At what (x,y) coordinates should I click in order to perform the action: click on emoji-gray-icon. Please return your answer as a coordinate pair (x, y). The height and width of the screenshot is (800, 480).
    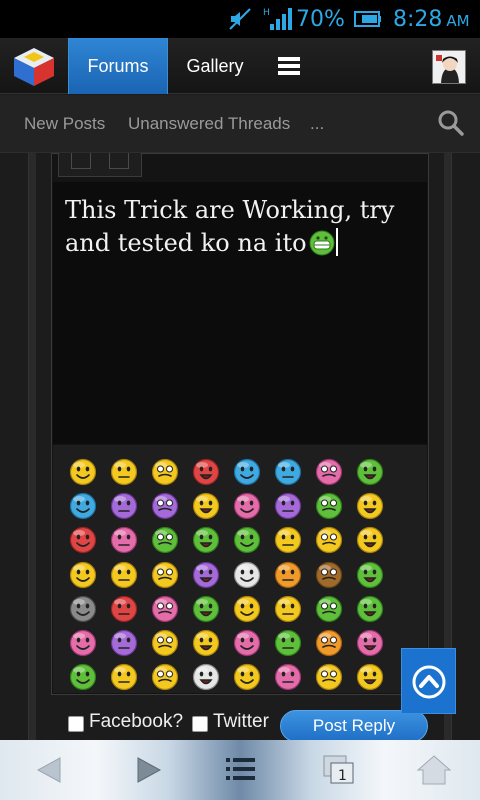
    Looking at the image, I should click on (83, 609).